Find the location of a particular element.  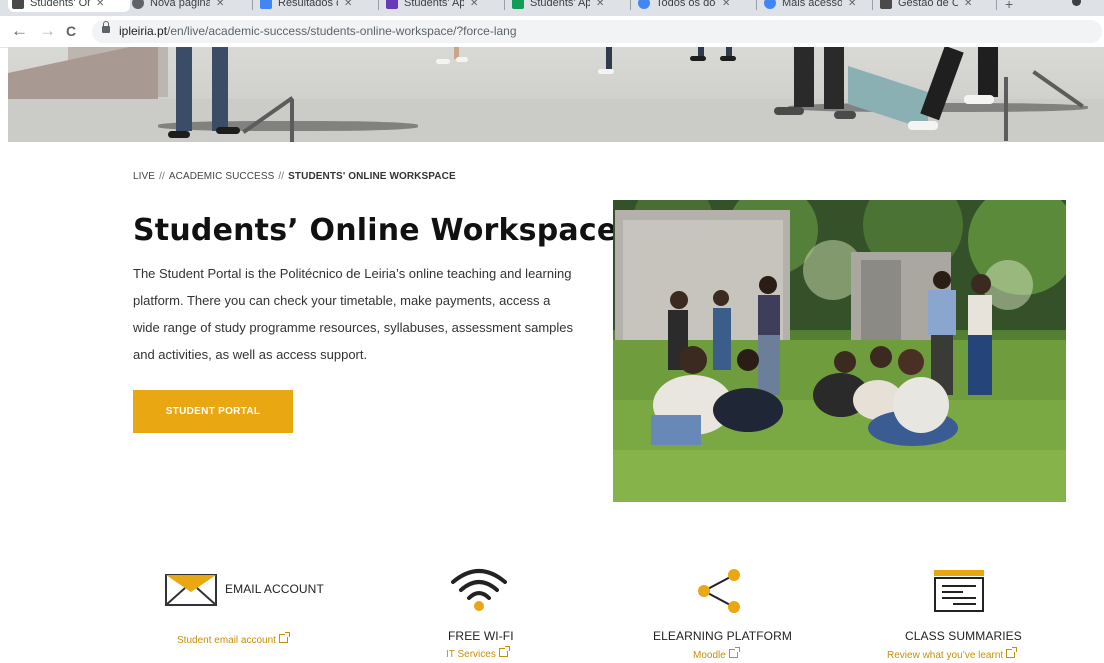

tab-title: Students' App is located at coordinates (434, 4).